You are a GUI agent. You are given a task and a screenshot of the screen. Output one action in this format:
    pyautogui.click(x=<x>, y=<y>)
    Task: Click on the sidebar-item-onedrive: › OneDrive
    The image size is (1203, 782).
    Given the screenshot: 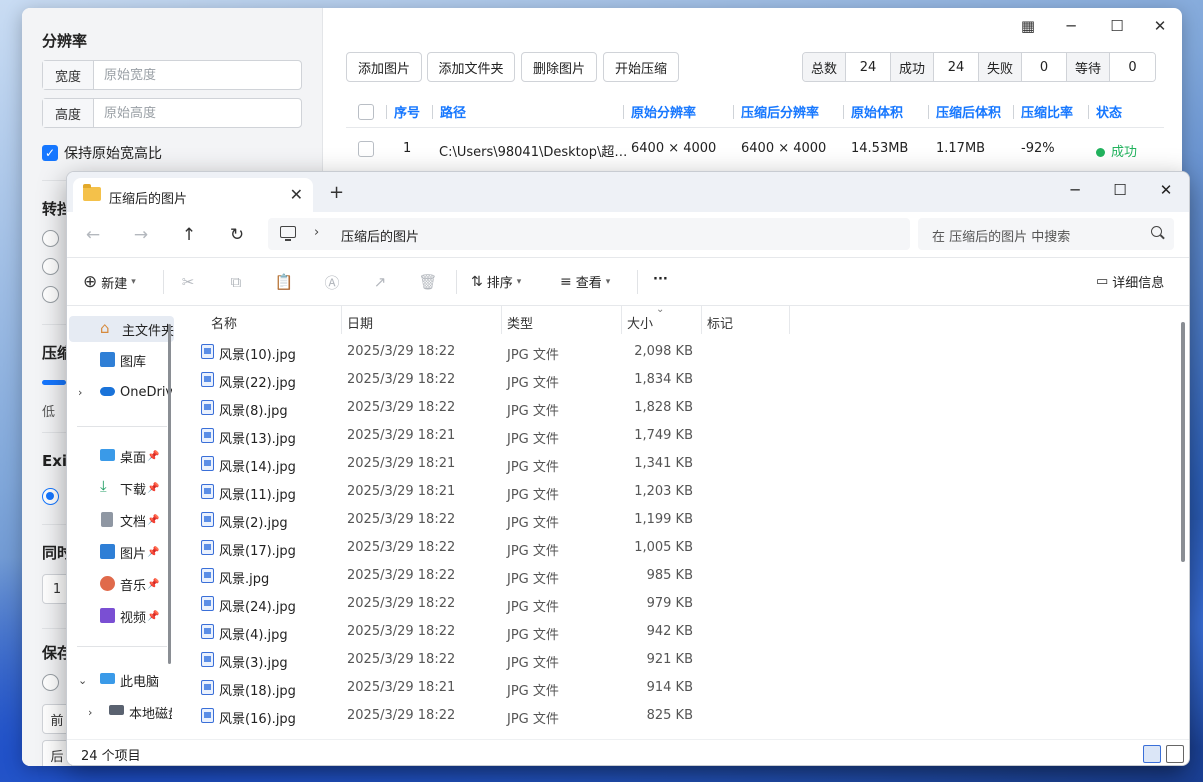 What is the action you would take?
    pyautogui.click(x=119, y=392)
    